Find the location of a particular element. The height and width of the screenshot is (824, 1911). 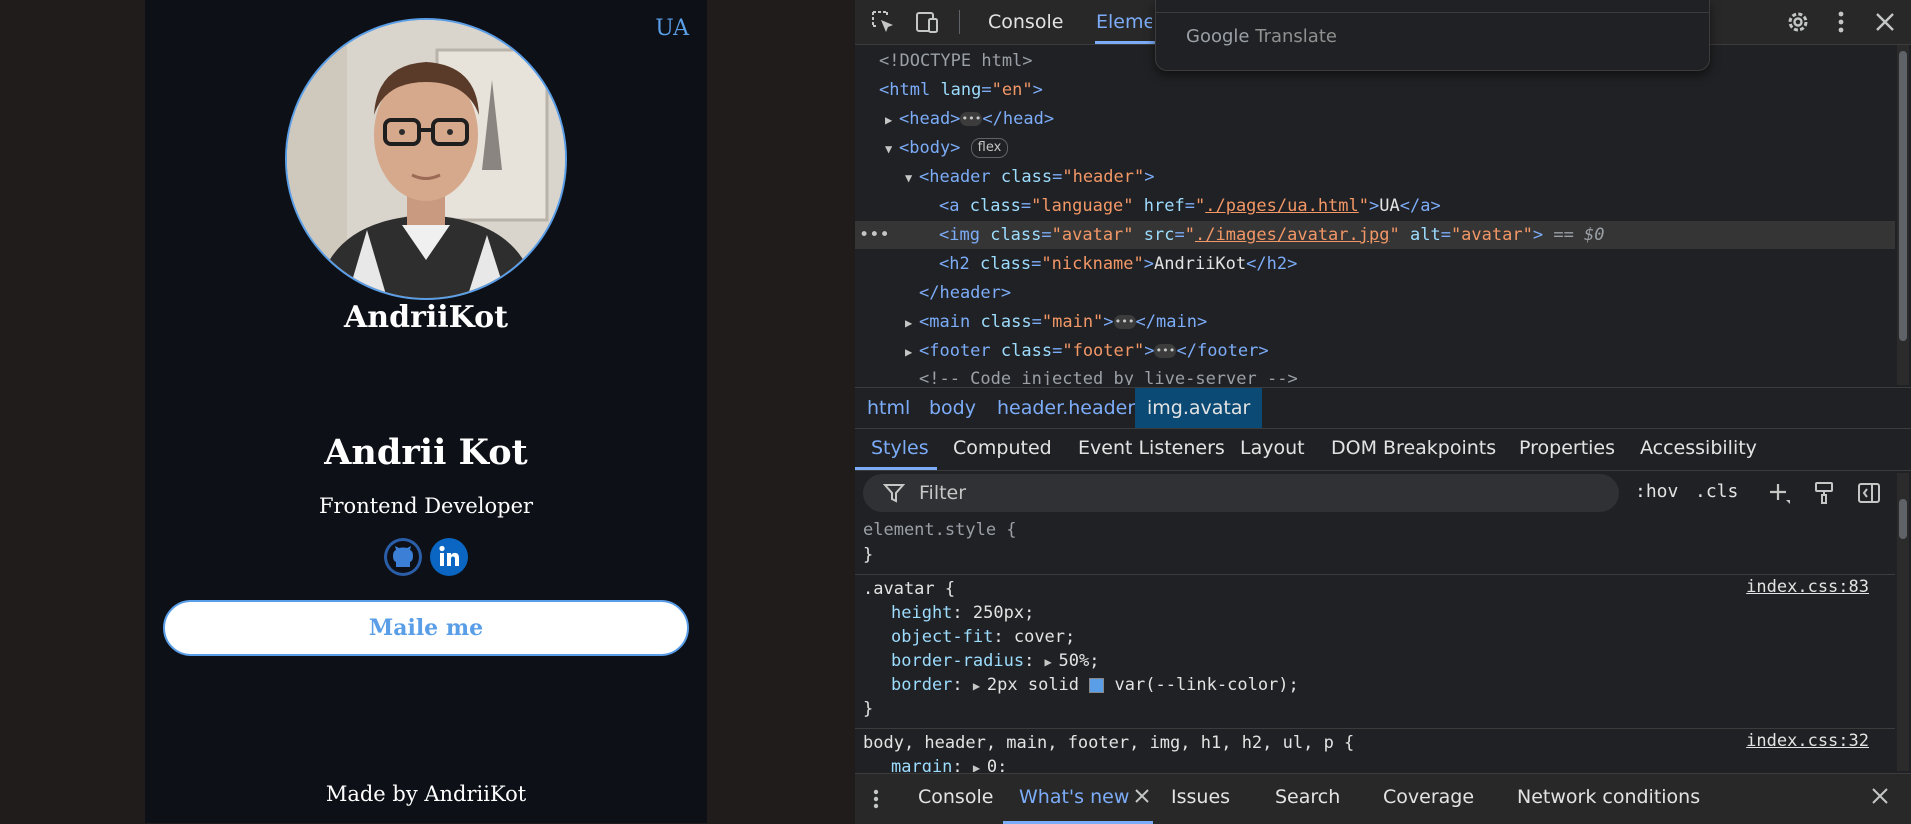

styles-tab-indicator is located at coordinates (896, 468).